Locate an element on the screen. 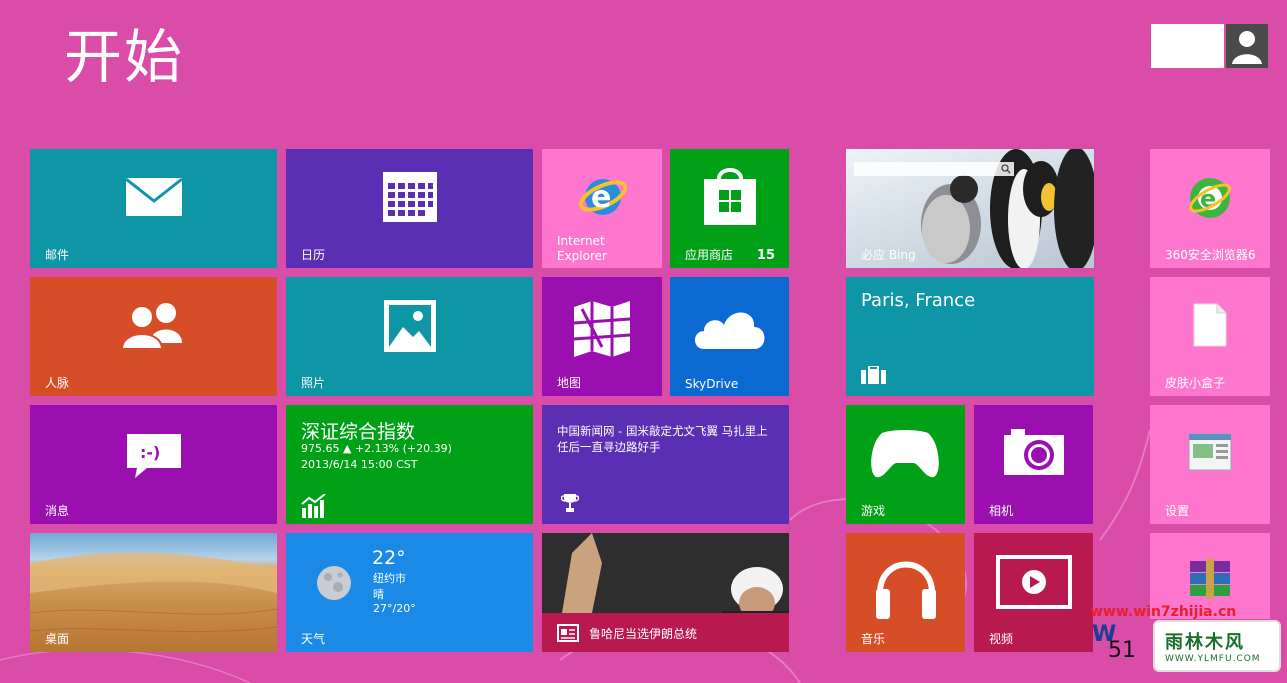 The height and width of the screenshot is (683, 1287). tile-news: 鲁哈尼当选伊朗总统 is located at coordinates (665, 592).